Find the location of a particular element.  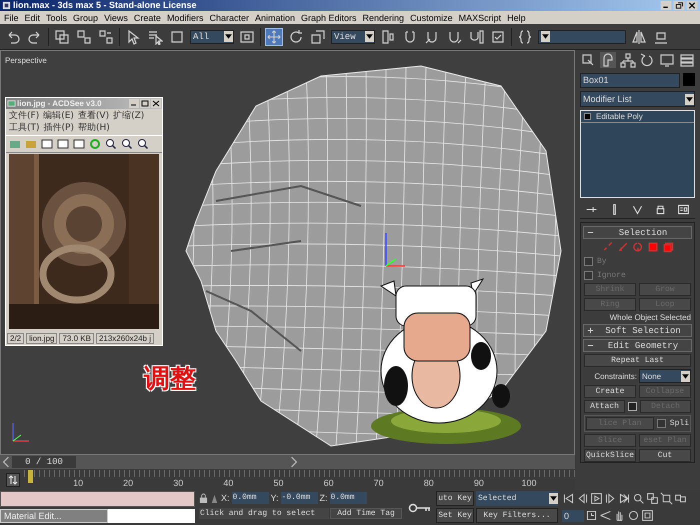

rollout-button: Attach is located at coordinates (605, 406).